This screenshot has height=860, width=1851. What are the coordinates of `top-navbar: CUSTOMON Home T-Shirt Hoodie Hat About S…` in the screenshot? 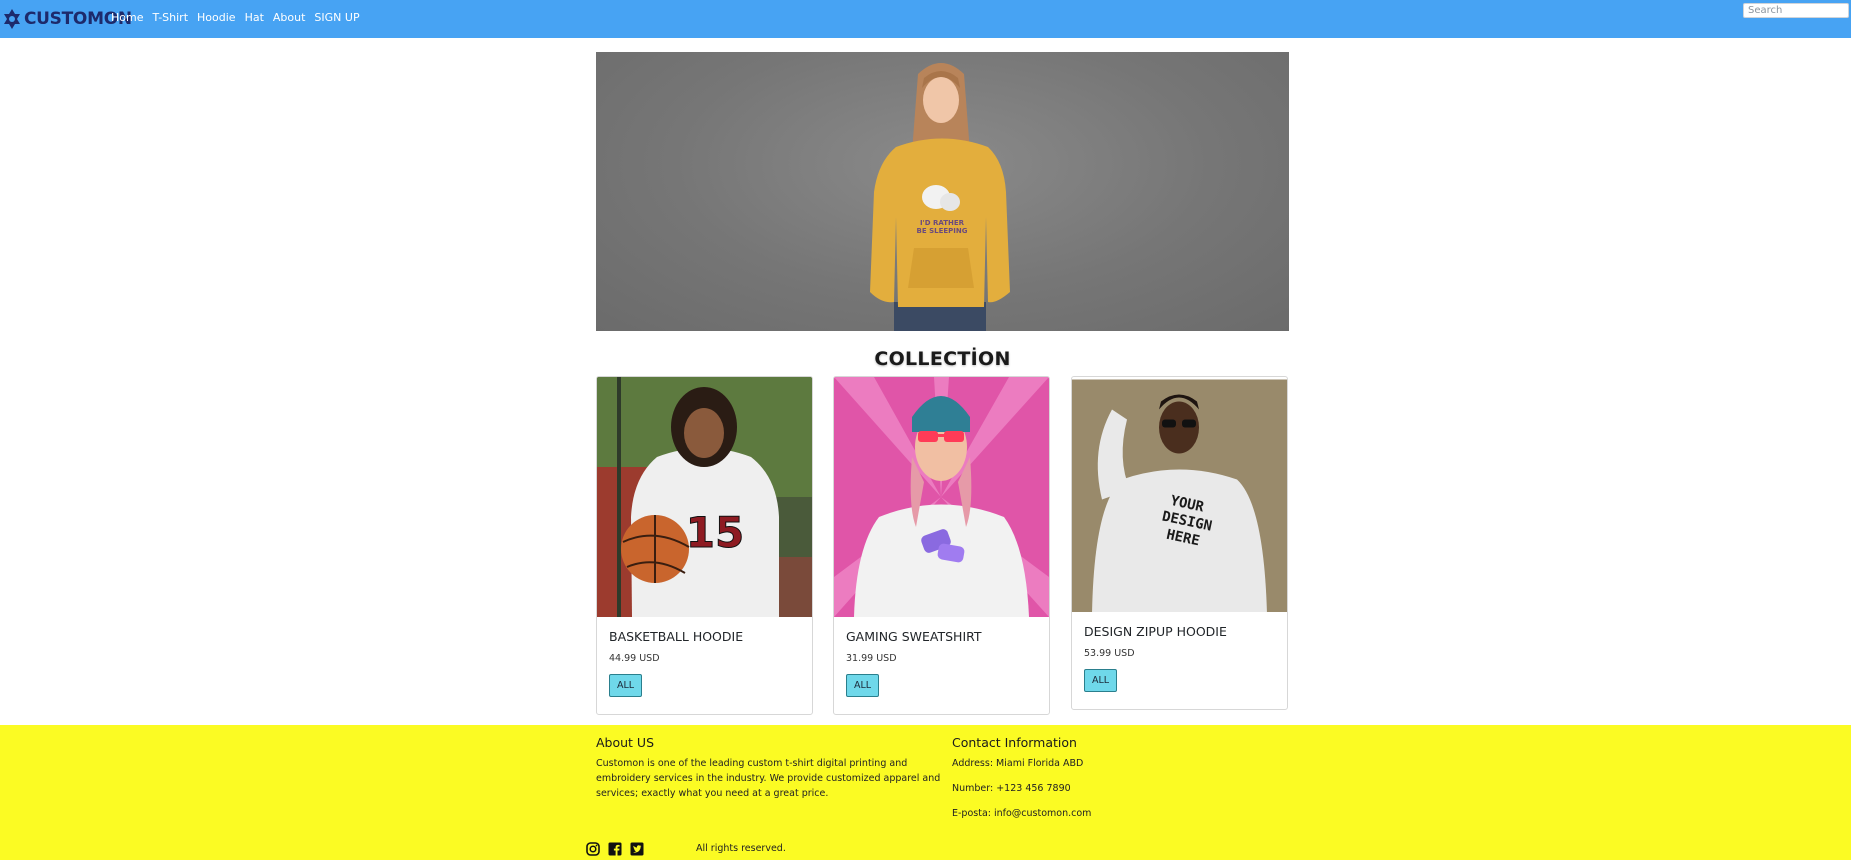 It's located at (925, 19).